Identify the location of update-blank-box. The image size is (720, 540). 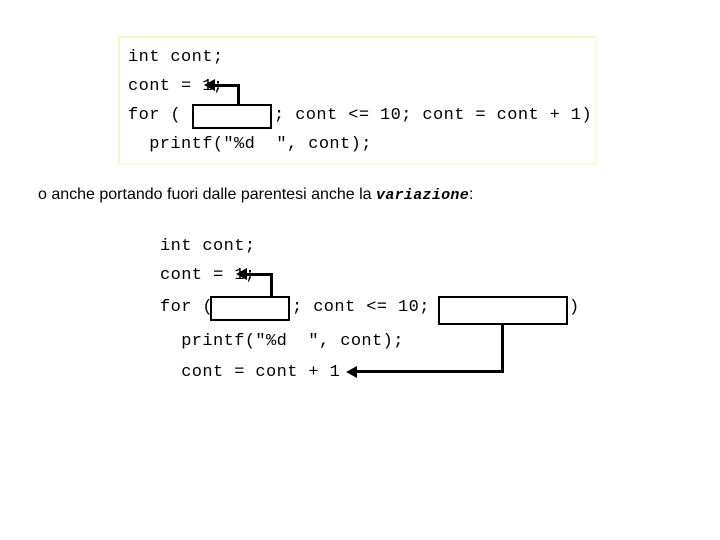
(503, 310).